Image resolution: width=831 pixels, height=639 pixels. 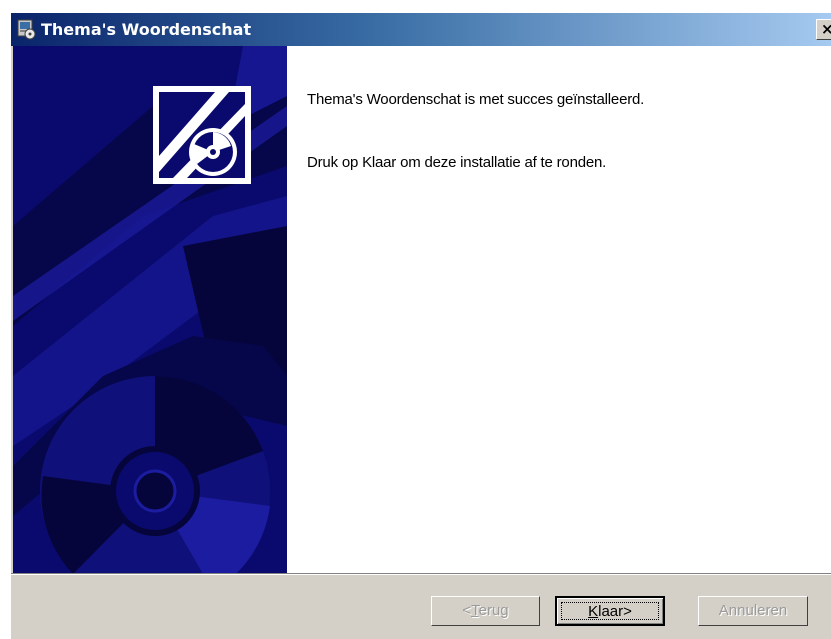 I want to click on finish-button-hotkey: K, so click(x=593, y=611).